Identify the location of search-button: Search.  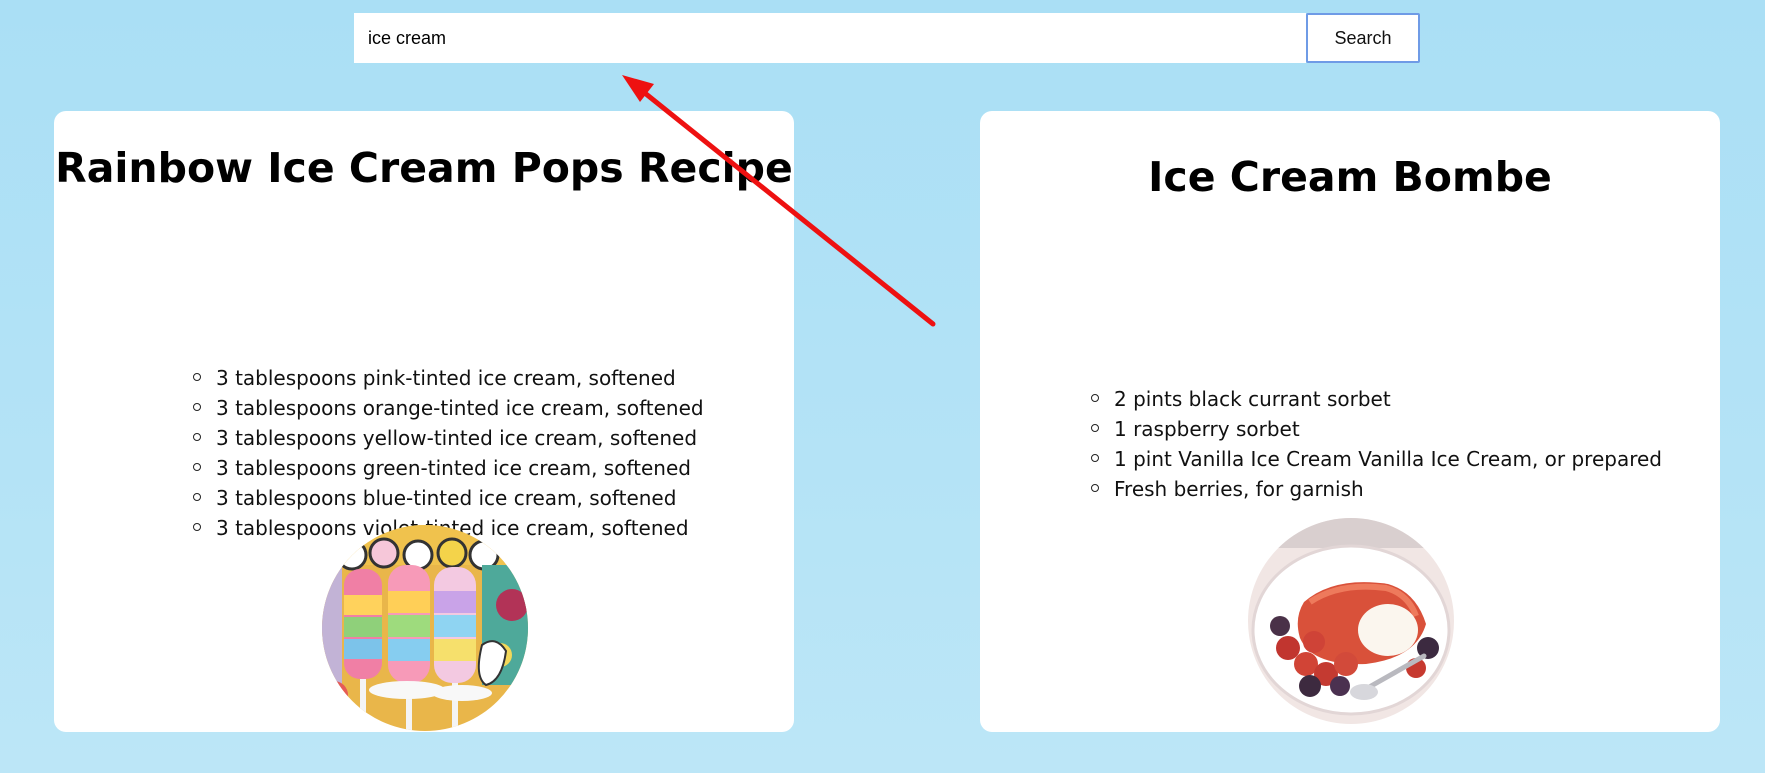
(1363, 38).